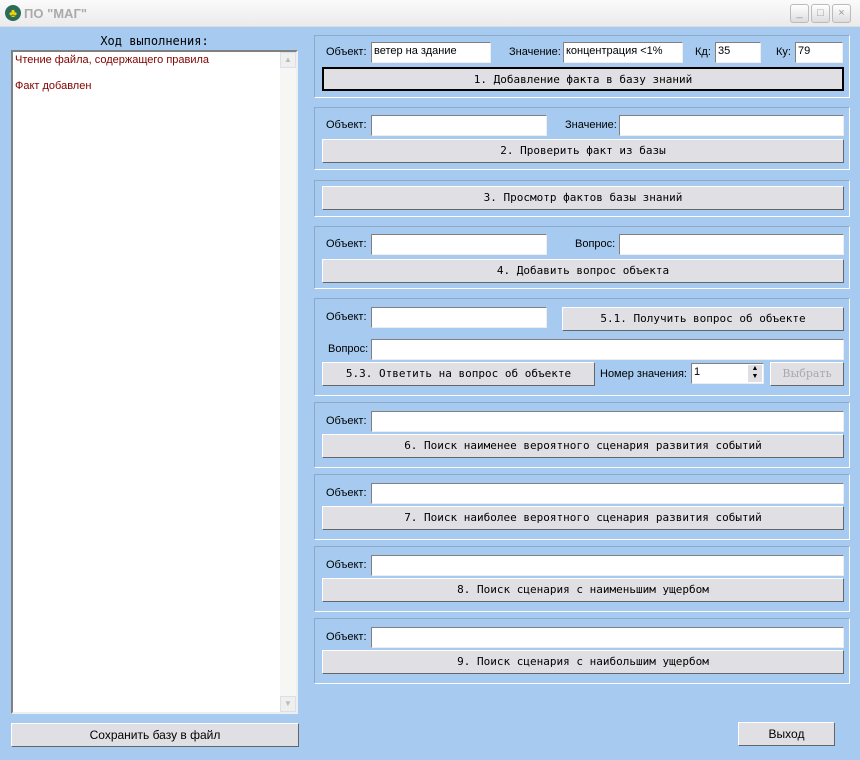 This screenshot has width=860, height=760. I want to click on object-input: ветер на здание, so click(431, 52).